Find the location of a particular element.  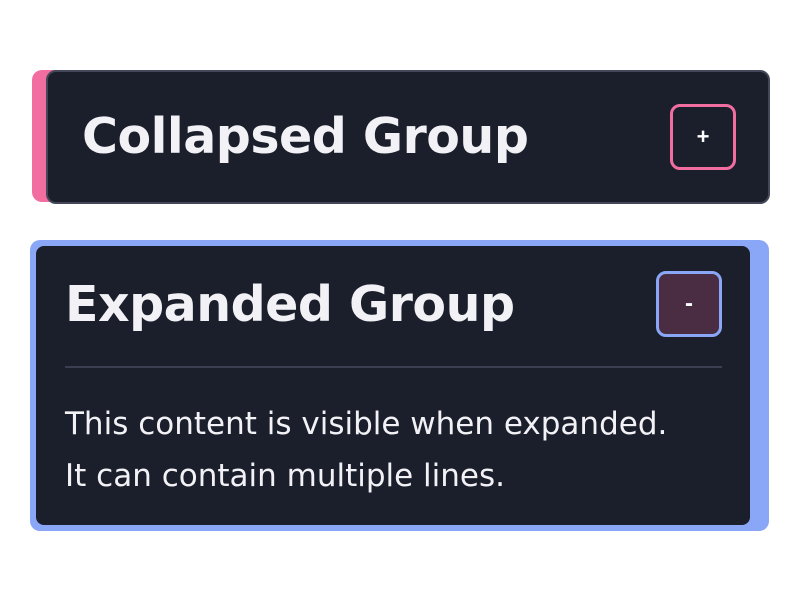

content-line-1: This content is visible when expanded. is located at coordinates (366, 424).